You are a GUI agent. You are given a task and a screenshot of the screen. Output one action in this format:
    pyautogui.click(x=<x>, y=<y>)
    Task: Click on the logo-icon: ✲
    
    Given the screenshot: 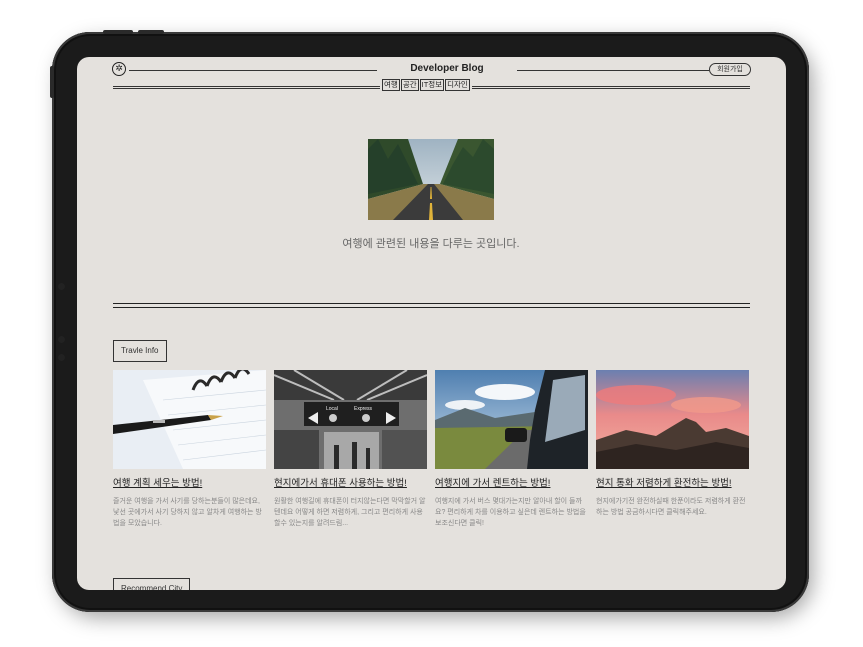 What is the action you would take?
    pyautogui.click(x=119, y=69)
    